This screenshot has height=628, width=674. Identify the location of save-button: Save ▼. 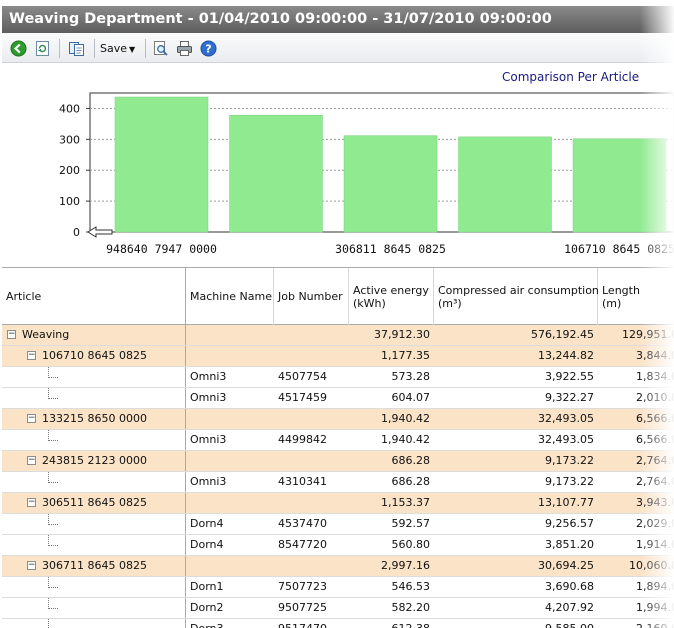
(117, 48).